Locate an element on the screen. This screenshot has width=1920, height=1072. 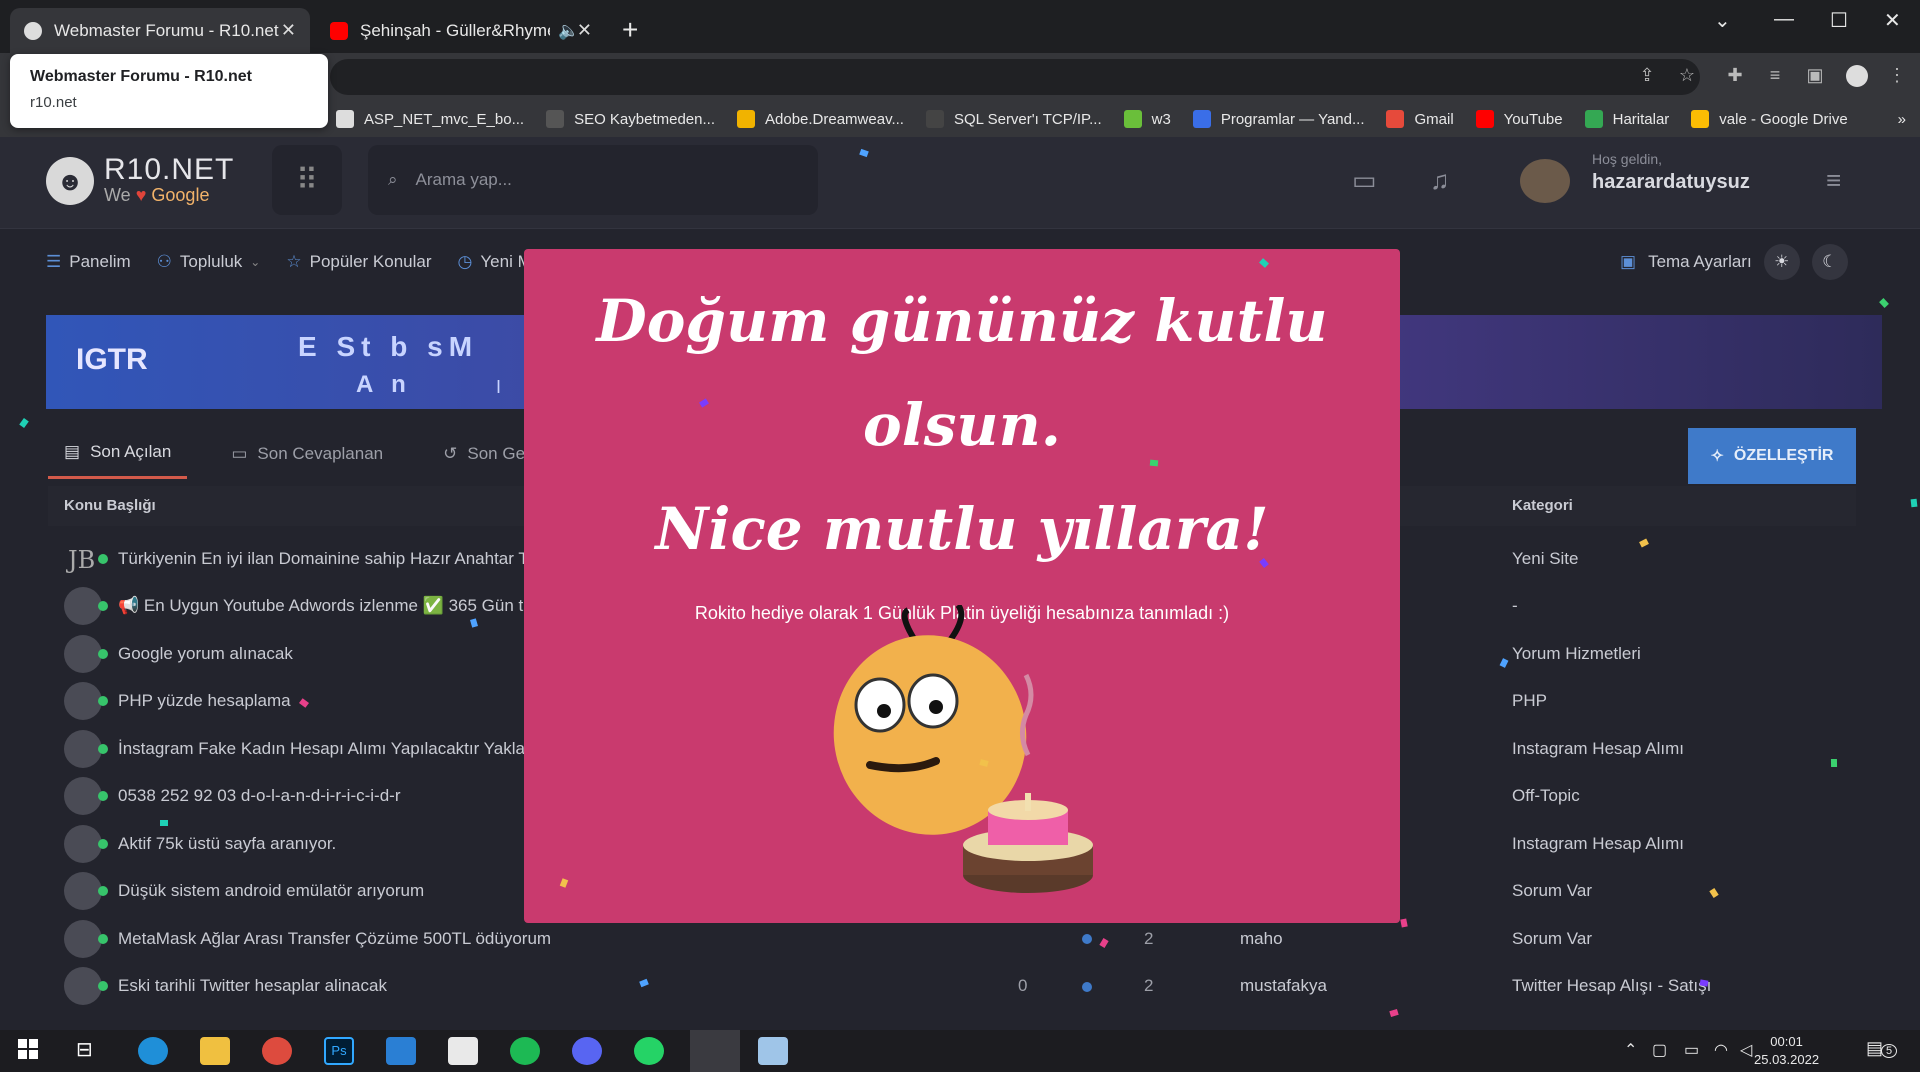
windows-start-icon is located at coordinates (31, 1051).